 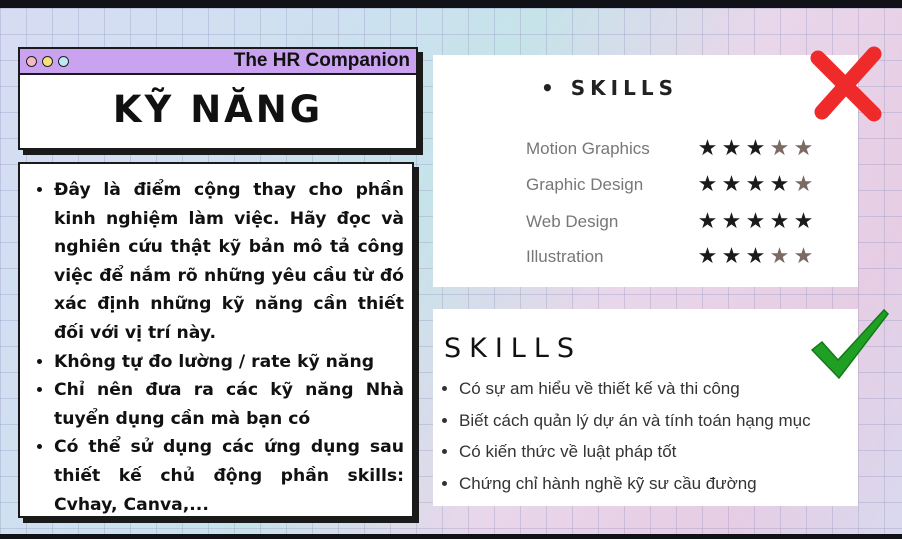 What do you see at coordinates (686, 258) in the screenshot?
I see `rated-skill-row: Illustration ★ ★ ★ ★ ★` at bounding box center [686, 258].